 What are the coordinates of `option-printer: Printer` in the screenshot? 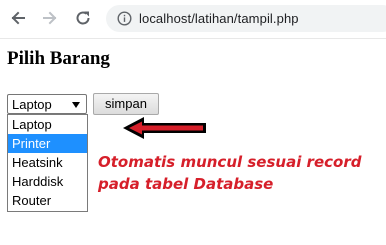 It's located at (47, 143).